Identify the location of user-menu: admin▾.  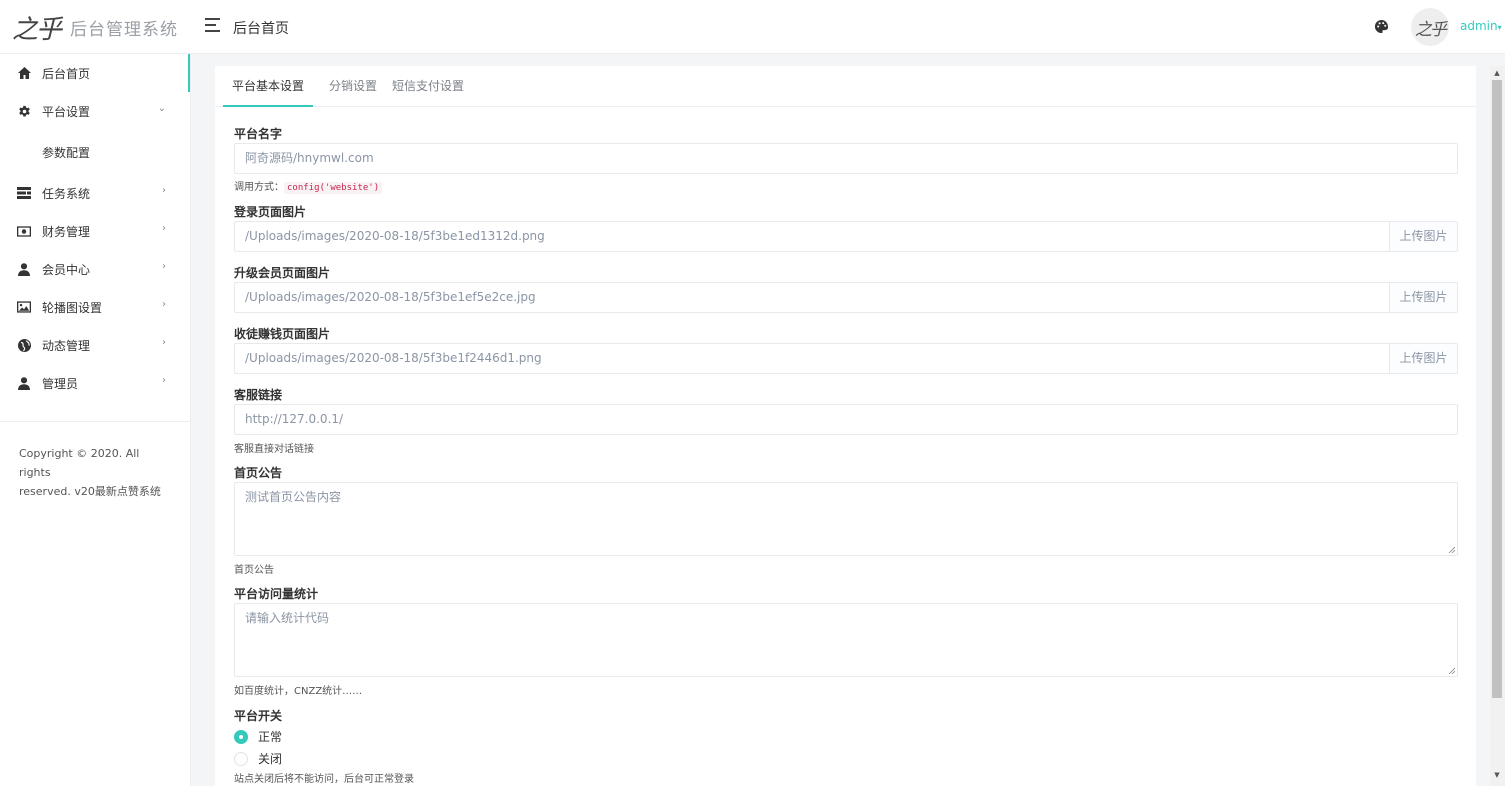
(1481, 26).